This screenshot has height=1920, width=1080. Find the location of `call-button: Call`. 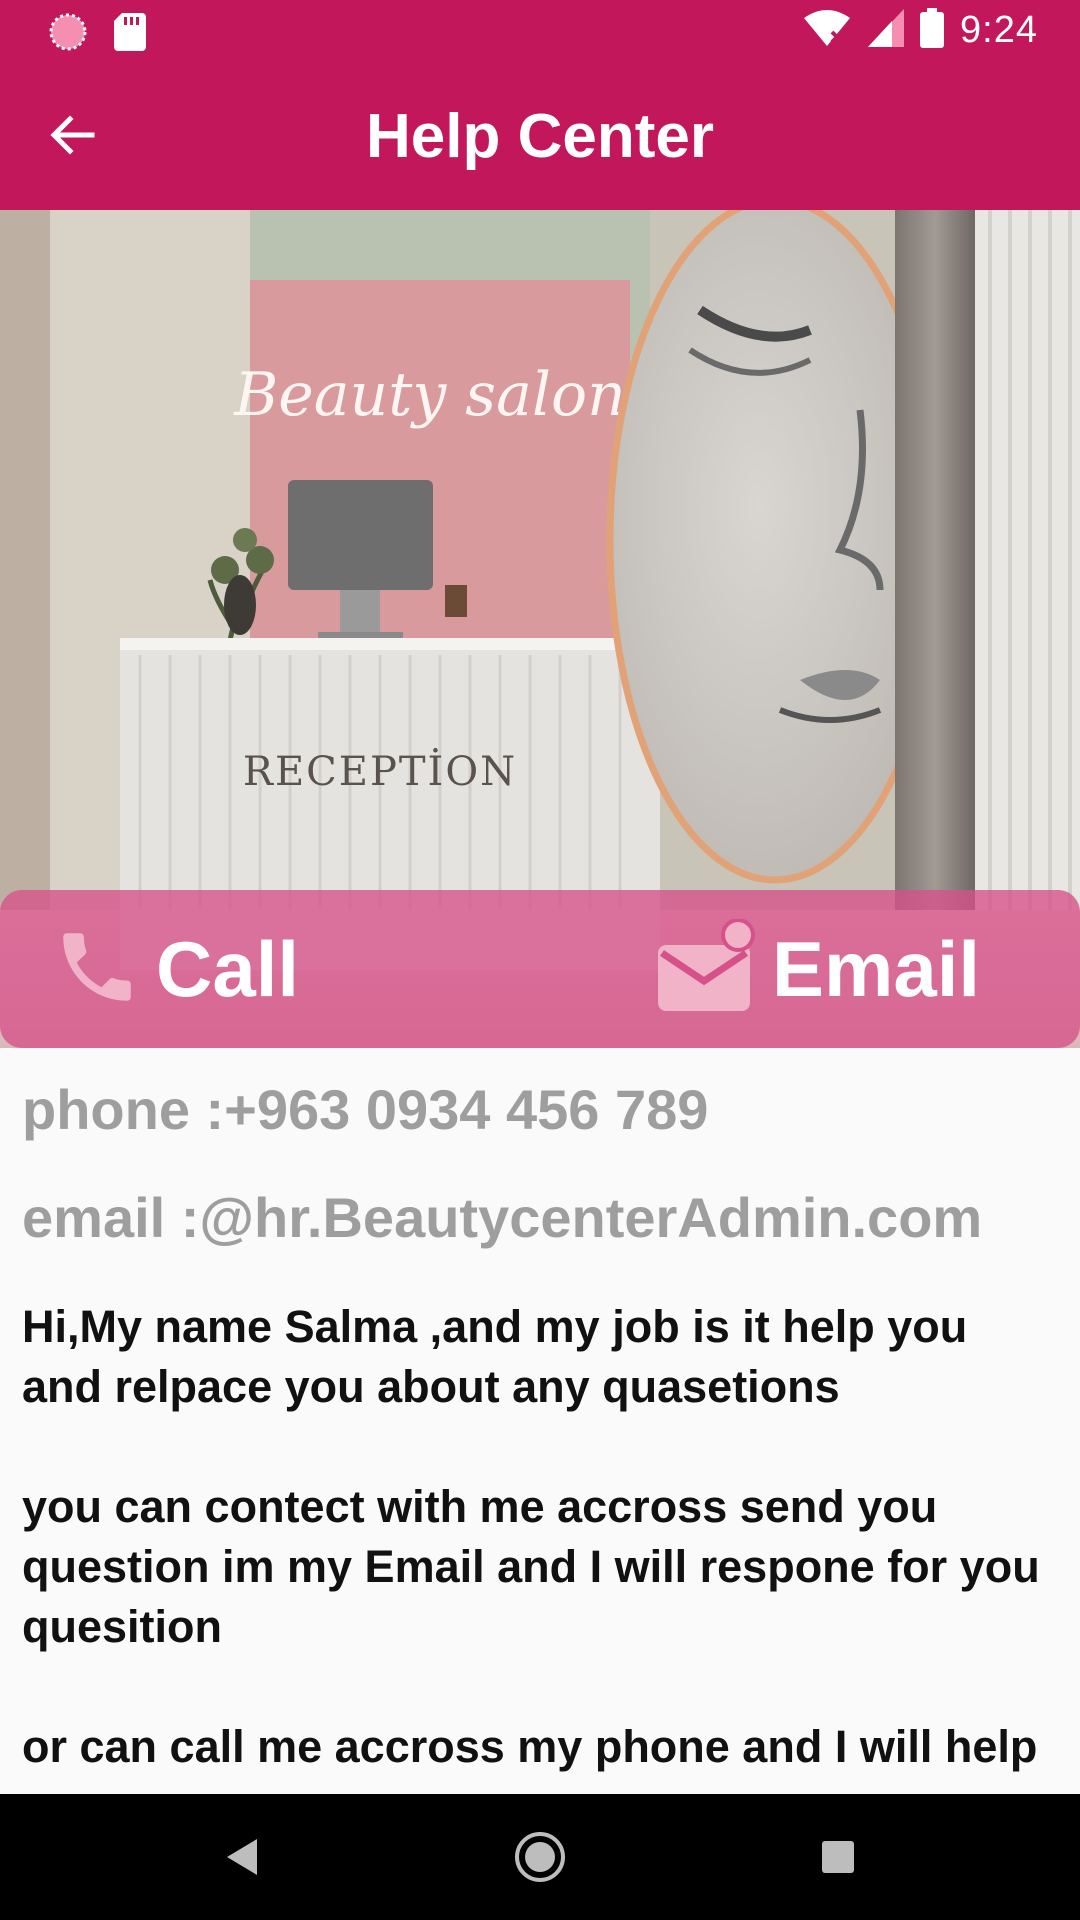

call-button: Call is located at coordinates (175, 969).